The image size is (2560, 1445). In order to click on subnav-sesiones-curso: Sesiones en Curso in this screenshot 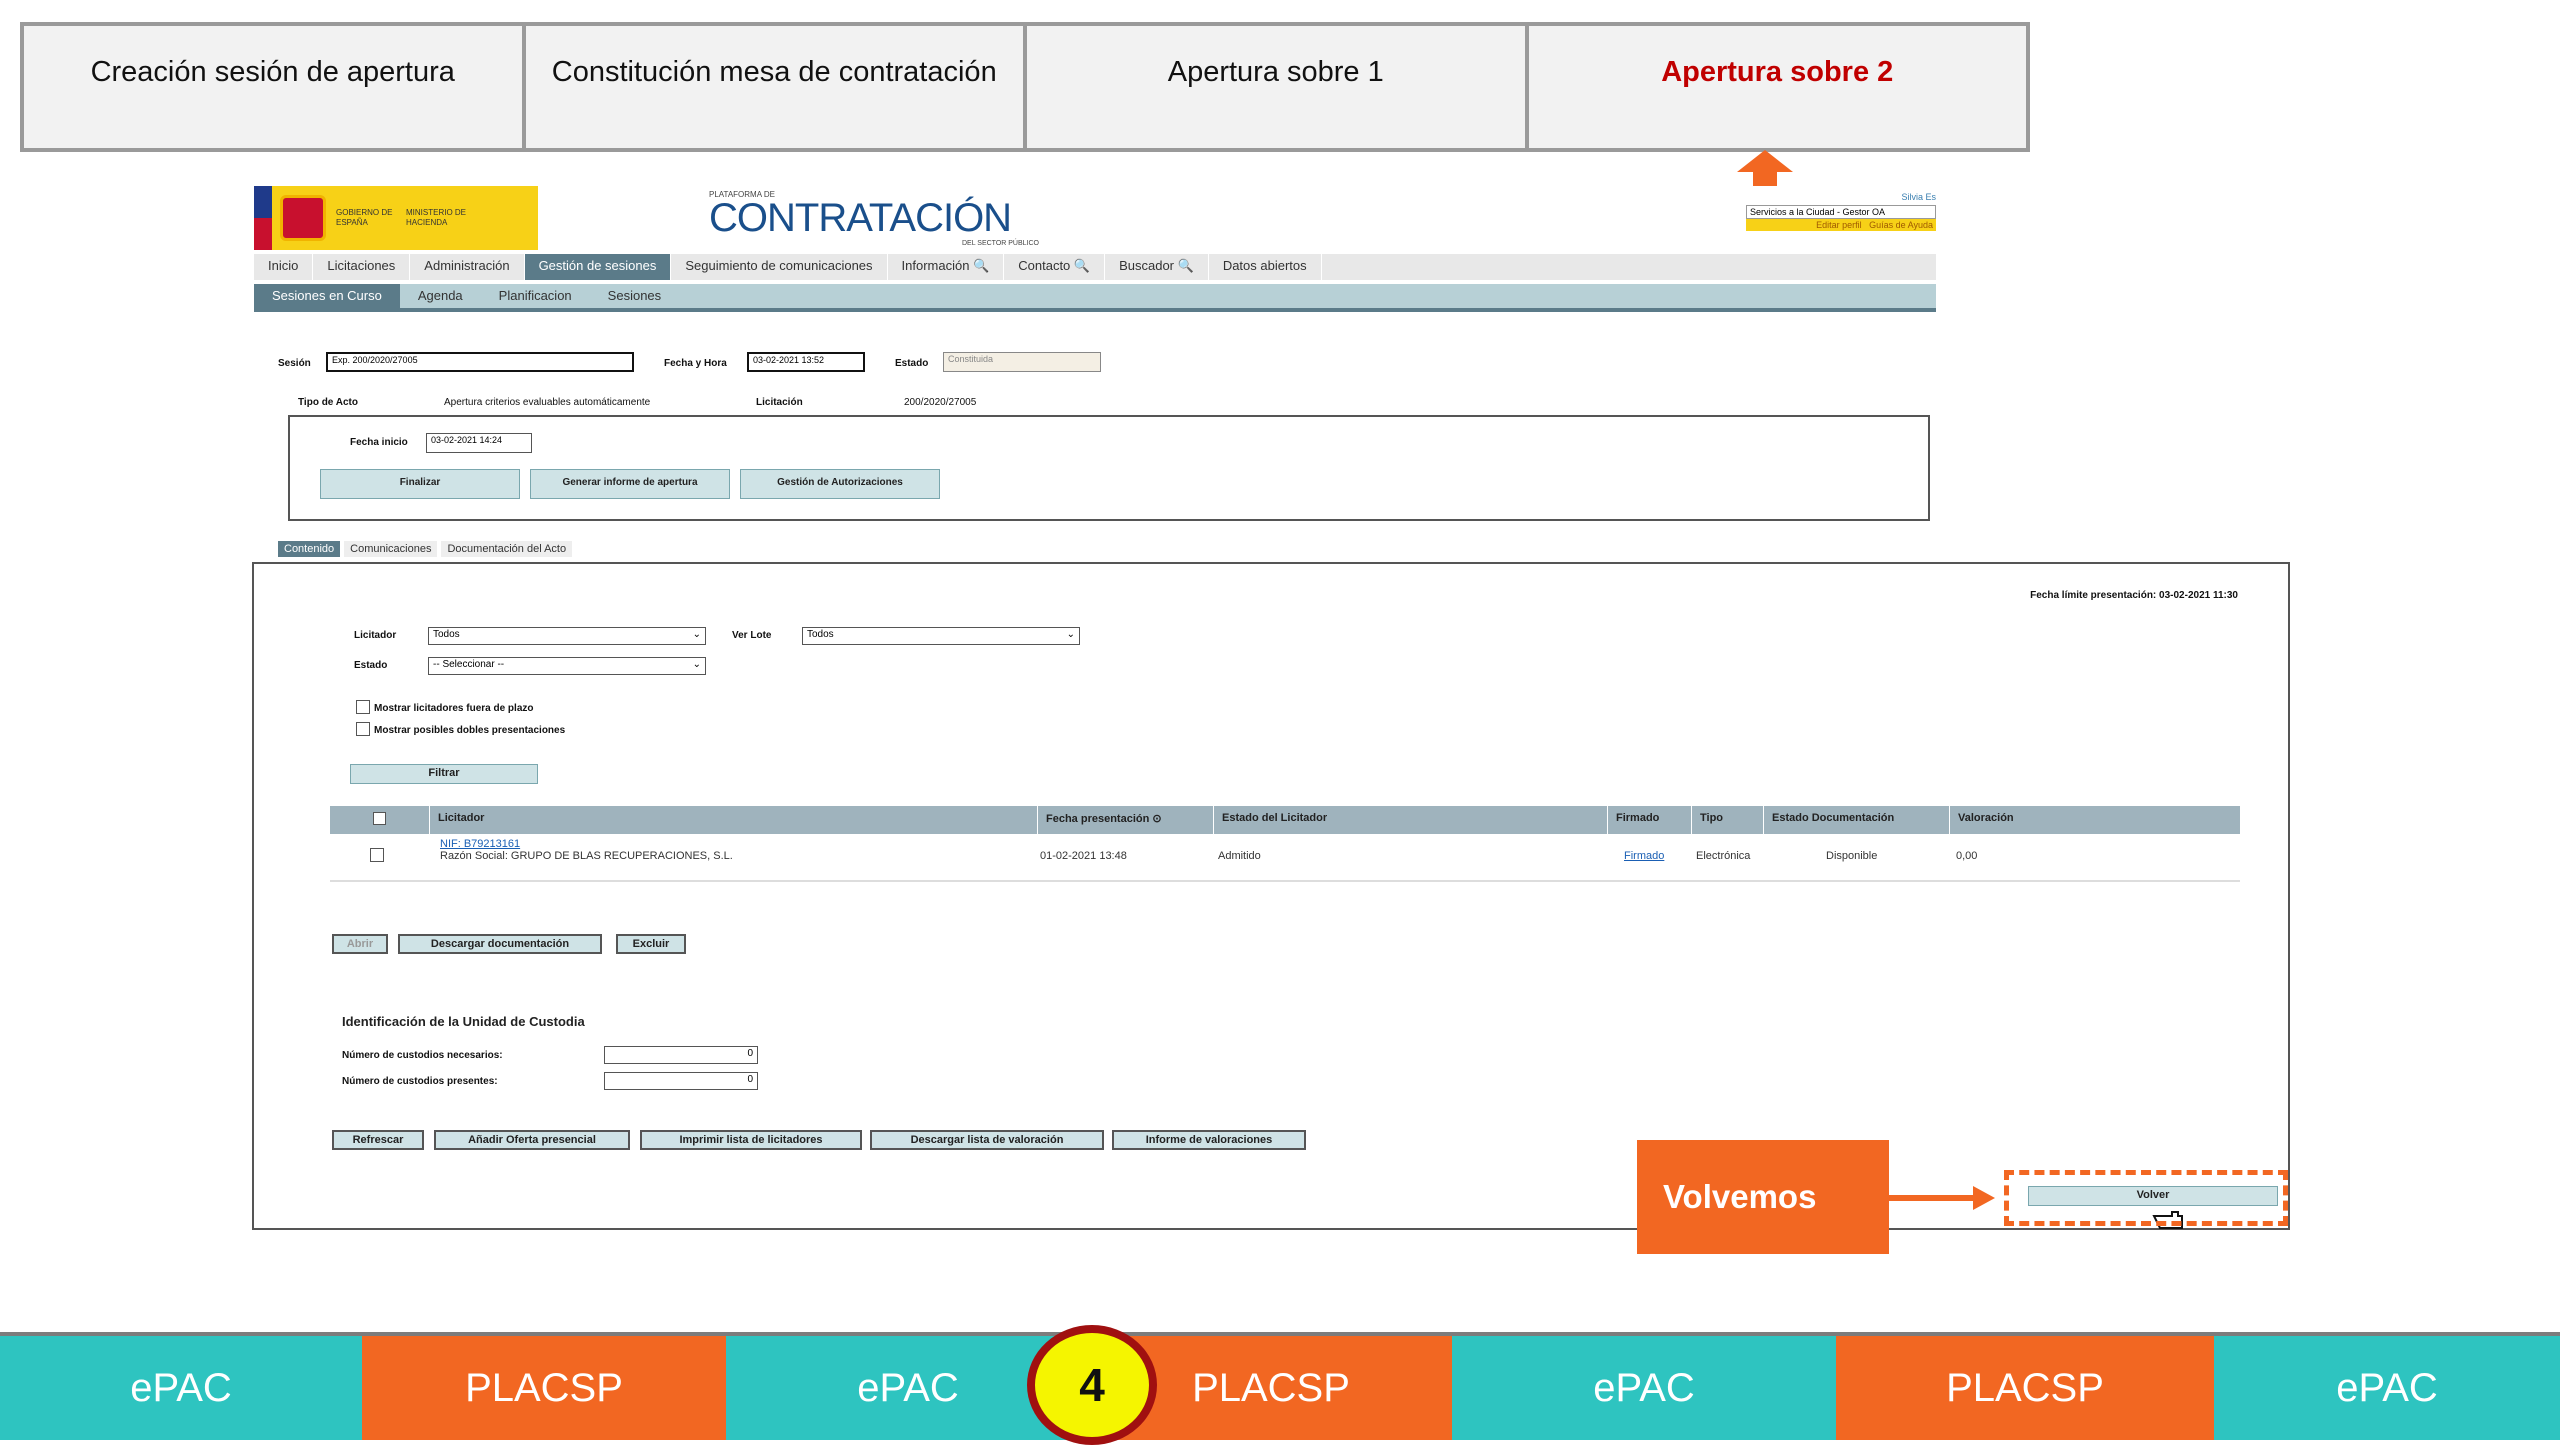, I will do `click(327, 296)`.